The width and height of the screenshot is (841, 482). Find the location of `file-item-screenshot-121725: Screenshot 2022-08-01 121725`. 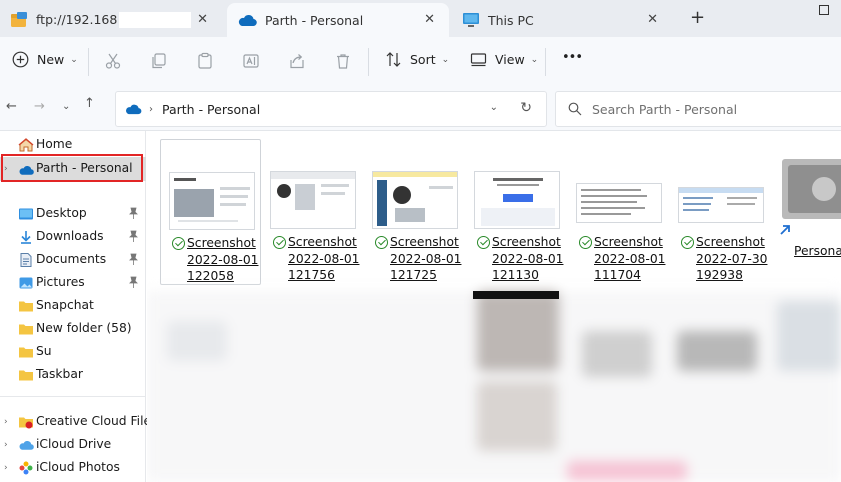

file-item-screenshot-121725: Screenshot 2022-08-01 121725 is located at coordinates (414, 212).